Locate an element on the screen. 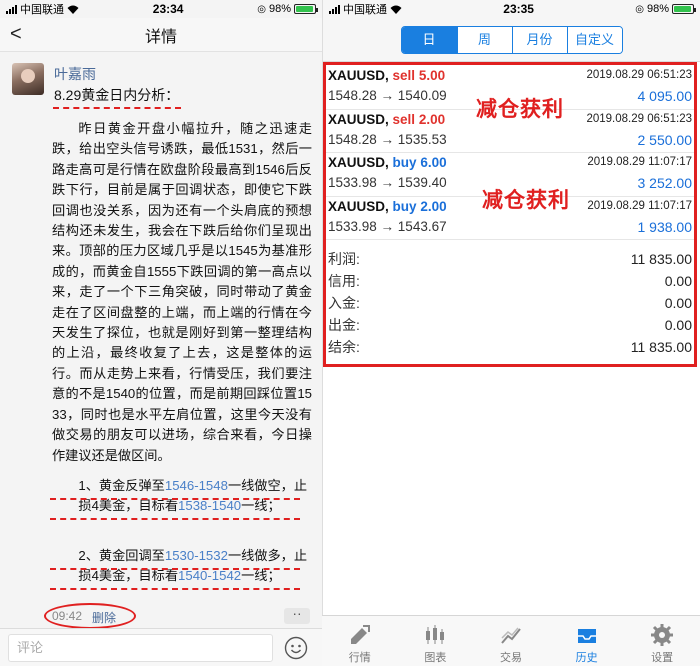  back-icon: < is located at coordinates (16, 34).